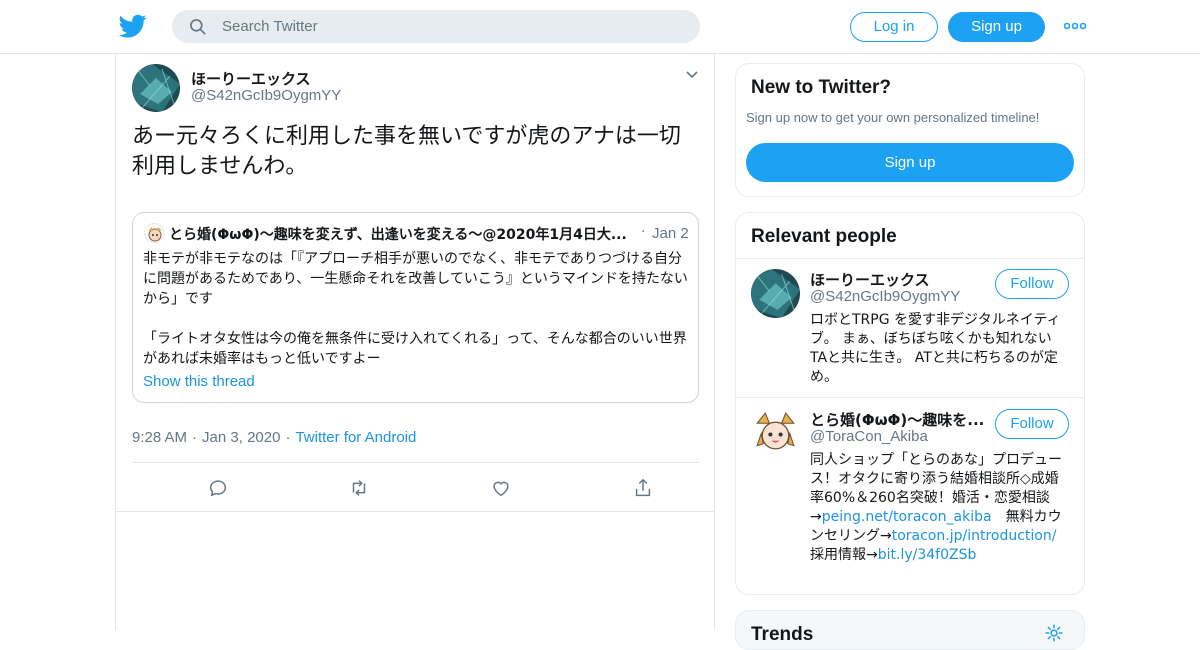 The width and height of the screenshot is (1200, 650). Describe the element at coordinates (898, 279) in the screenshot. I see `person-name: ほーりーエックス` at that location.